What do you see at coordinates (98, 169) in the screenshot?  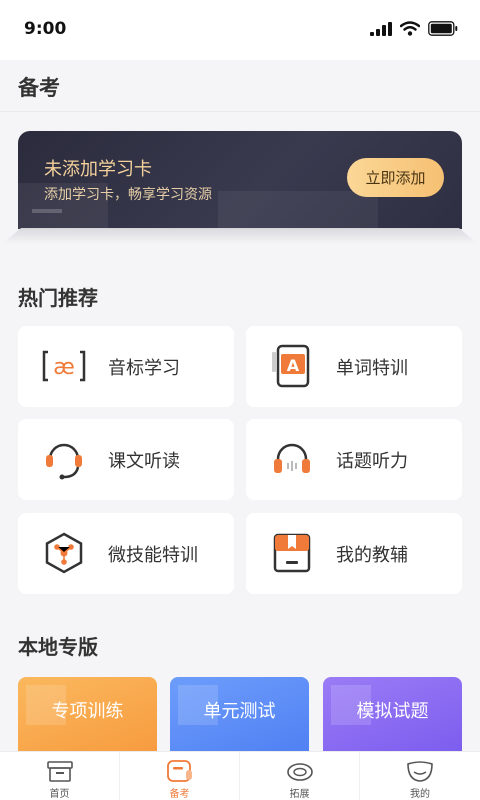 I see `banner-title: 未添加学习卡` at bounding box center [98, 169].